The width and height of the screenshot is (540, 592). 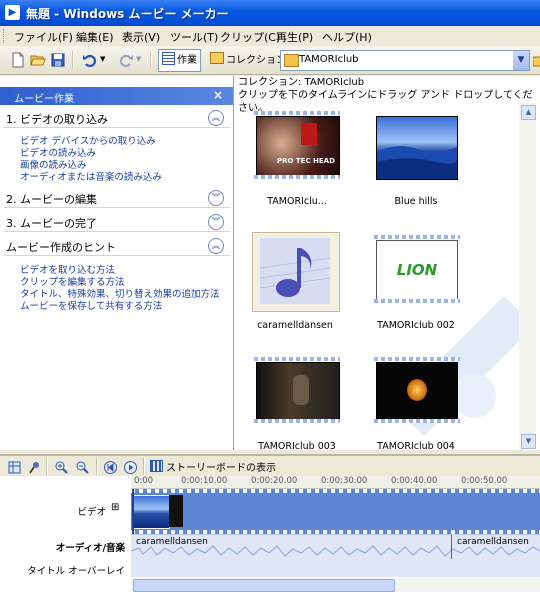 I want to click on section-title: 2. ムービーの編集, so click(x=51, y=199).